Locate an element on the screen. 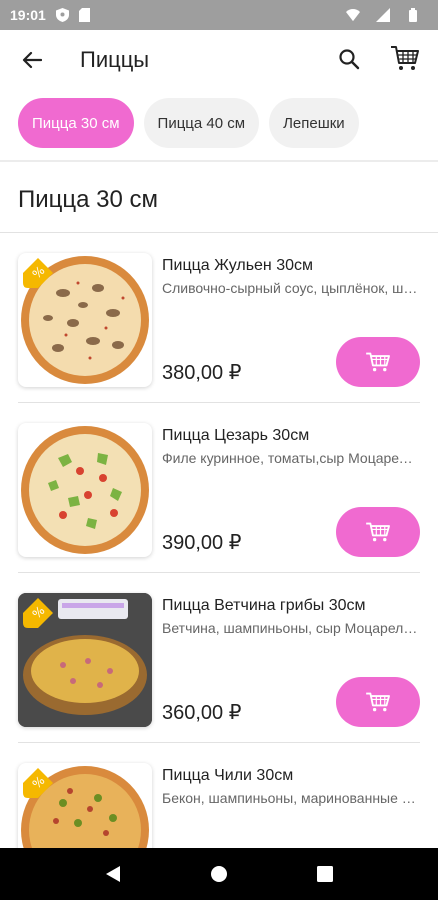 The image size is (438, 900). battery-icon is located at coordinates (413, 15).